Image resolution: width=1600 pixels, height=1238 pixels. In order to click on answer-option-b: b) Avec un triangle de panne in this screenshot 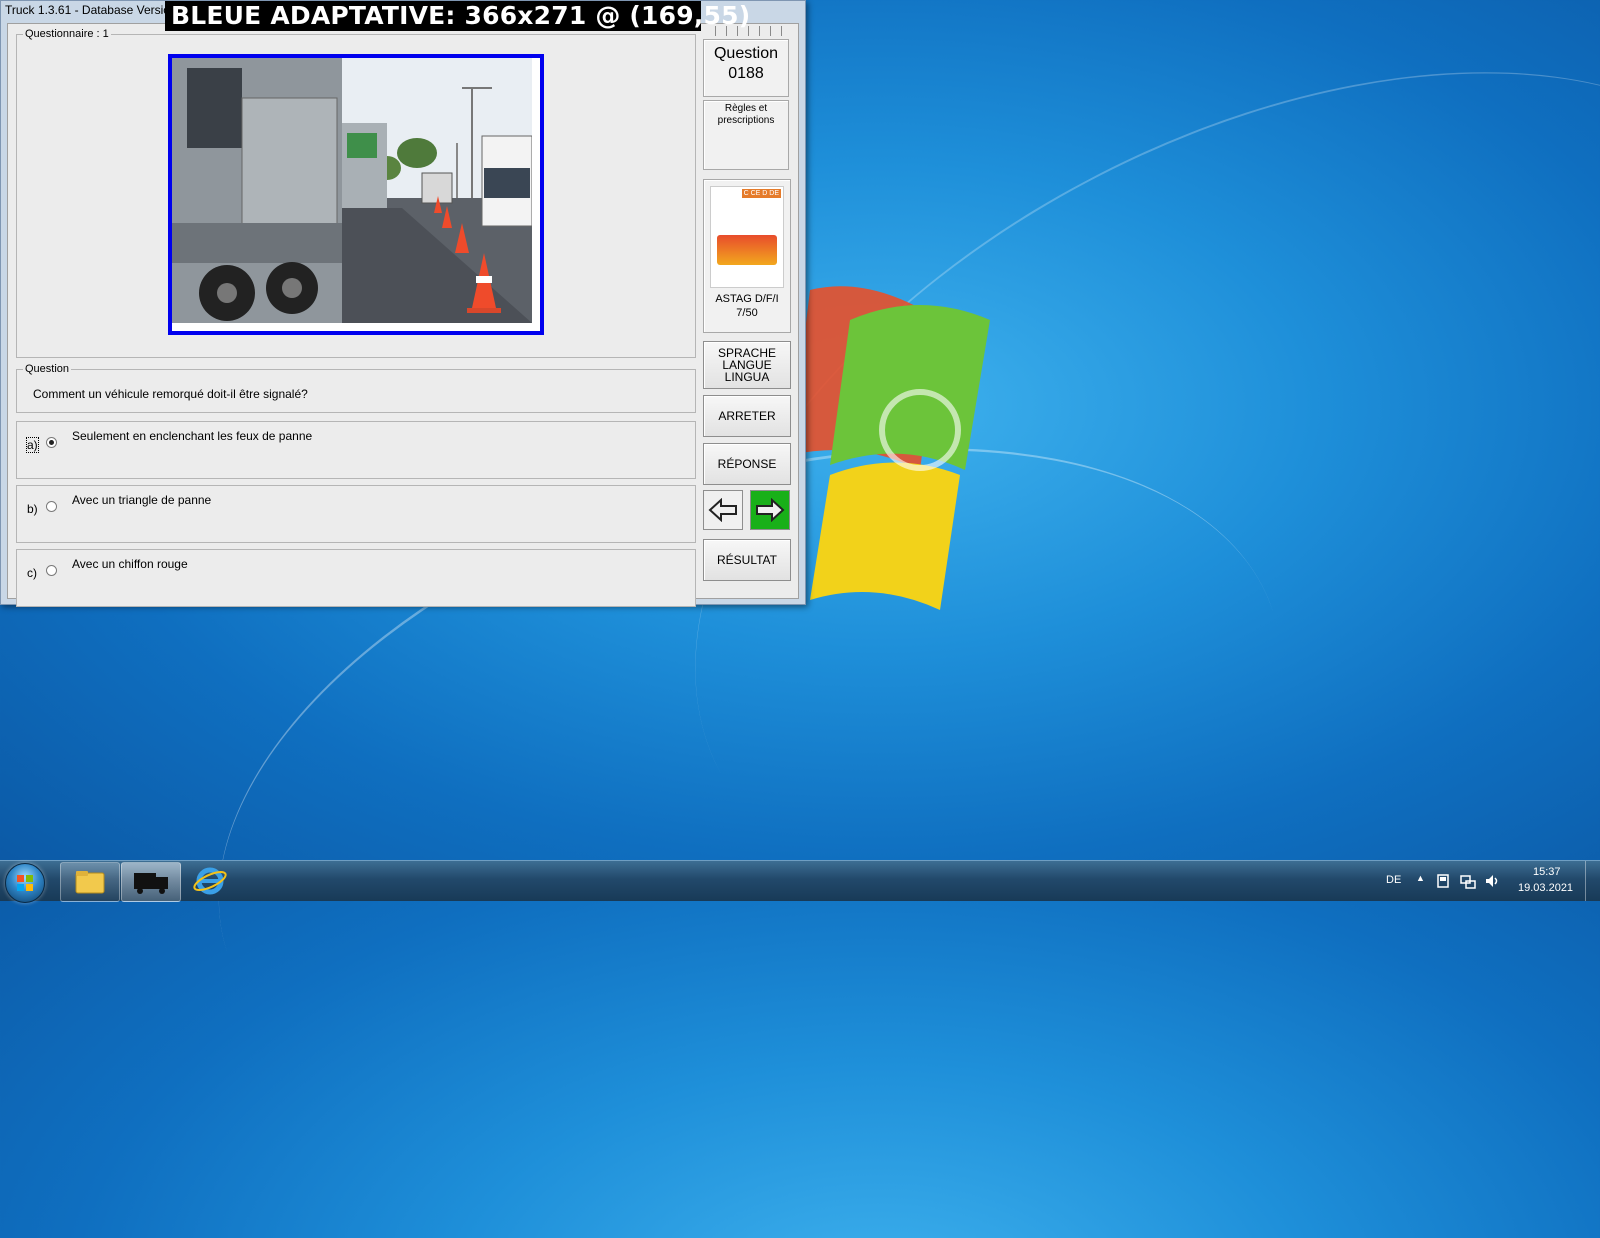, I will do `click(356, 514)`.